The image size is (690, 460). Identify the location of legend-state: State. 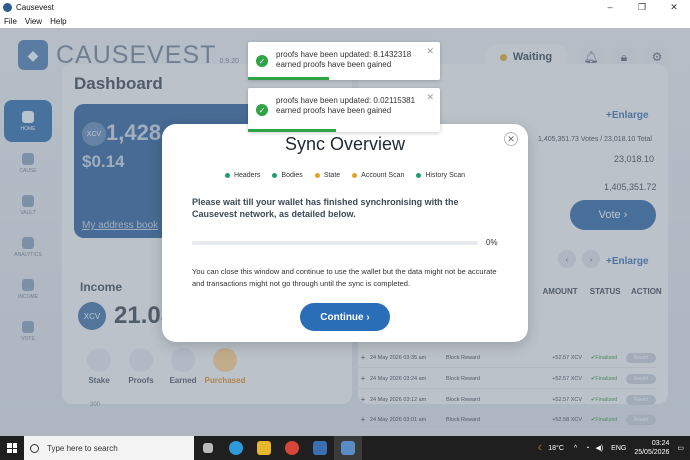
(327, 175).